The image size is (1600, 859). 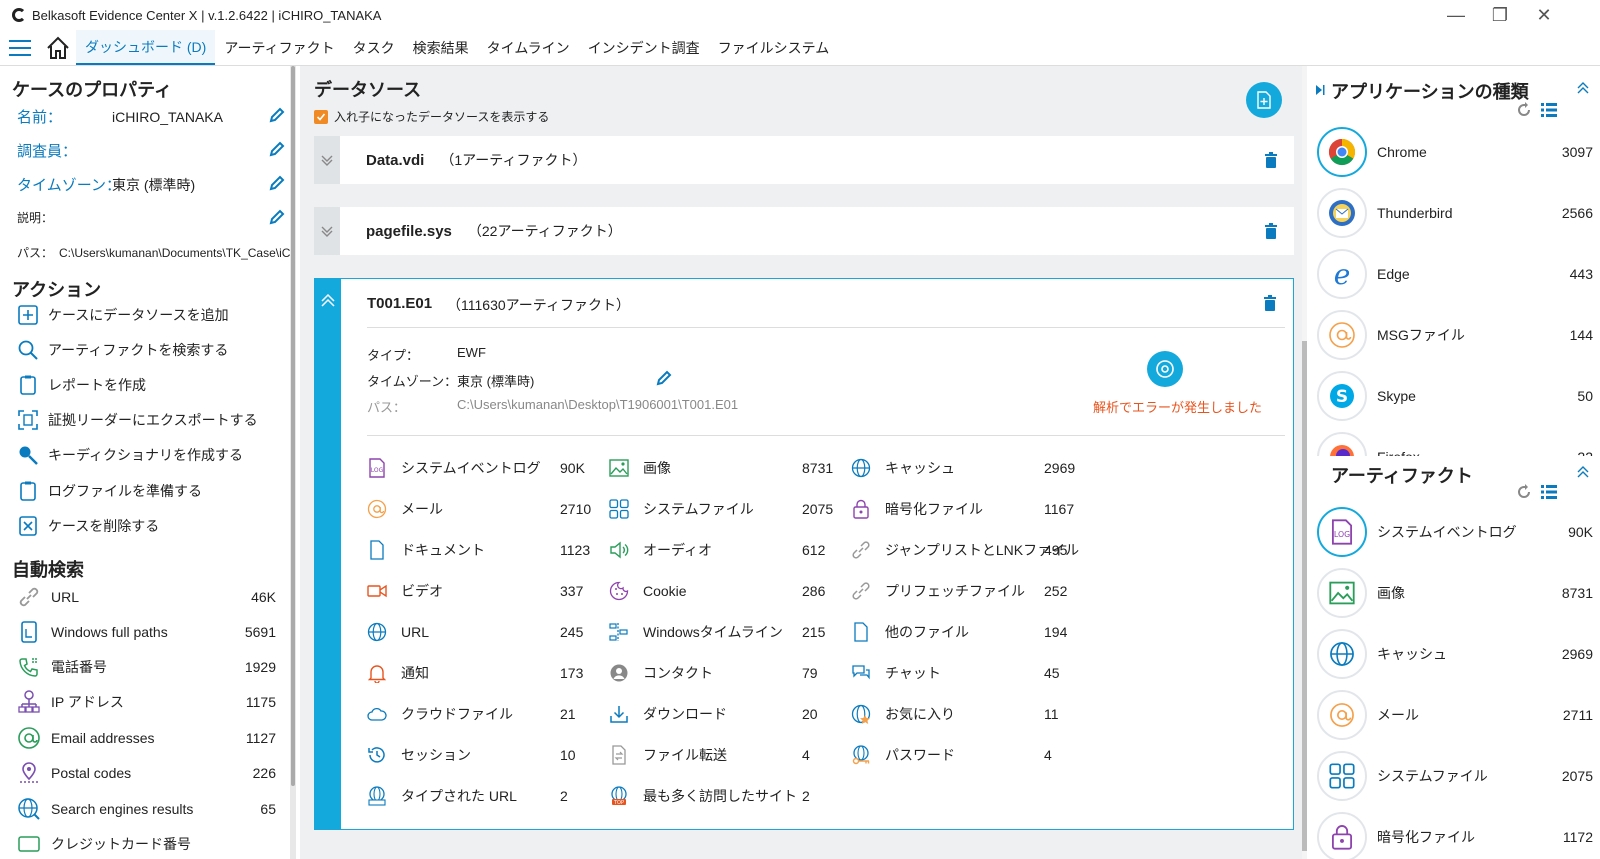 I want to click on artifact-grid-item: クラウドファイル 21, so click(x=482, y=714).